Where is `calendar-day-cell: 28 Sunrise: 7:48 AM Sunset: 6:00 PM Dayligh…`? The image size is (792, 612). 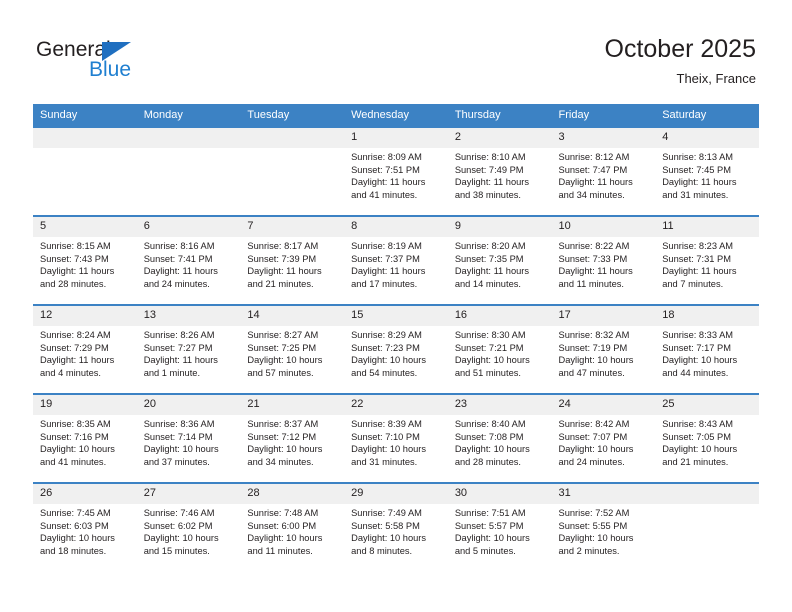
calendar-day-cell: 28 Sunrise: 7:48 AM Sunset: 6:00 PM Dayligh… is located at coordinates (292, 526).